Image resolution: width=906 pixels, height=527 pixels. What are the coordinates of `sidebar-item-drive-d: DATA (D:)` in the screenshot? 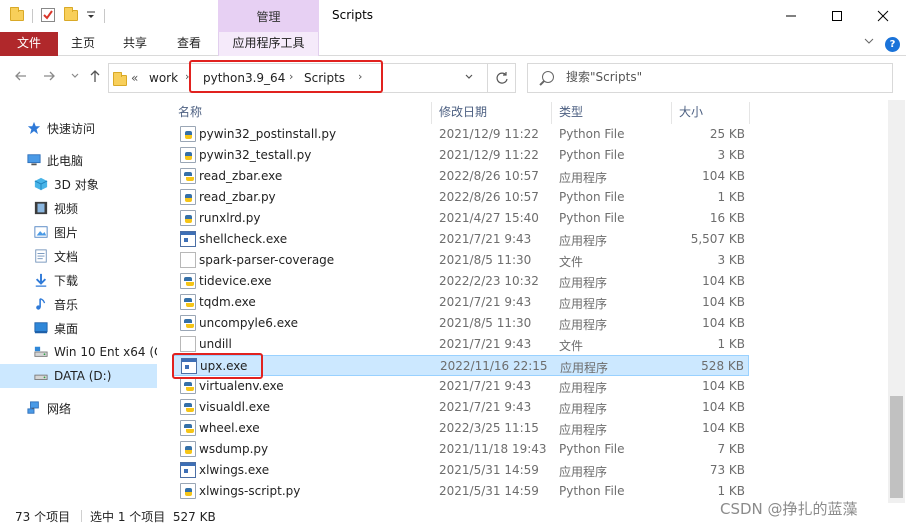 It's located at (78, 376).